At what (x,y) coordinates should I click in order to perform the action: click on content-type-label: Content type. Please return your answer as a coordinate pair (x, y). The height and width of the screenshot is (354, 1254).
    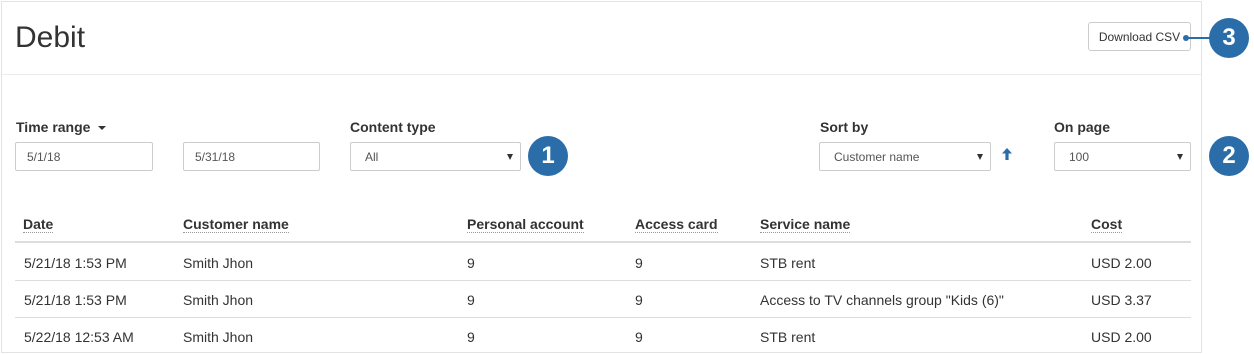
    Looking at the image, I should click on (393, 127).